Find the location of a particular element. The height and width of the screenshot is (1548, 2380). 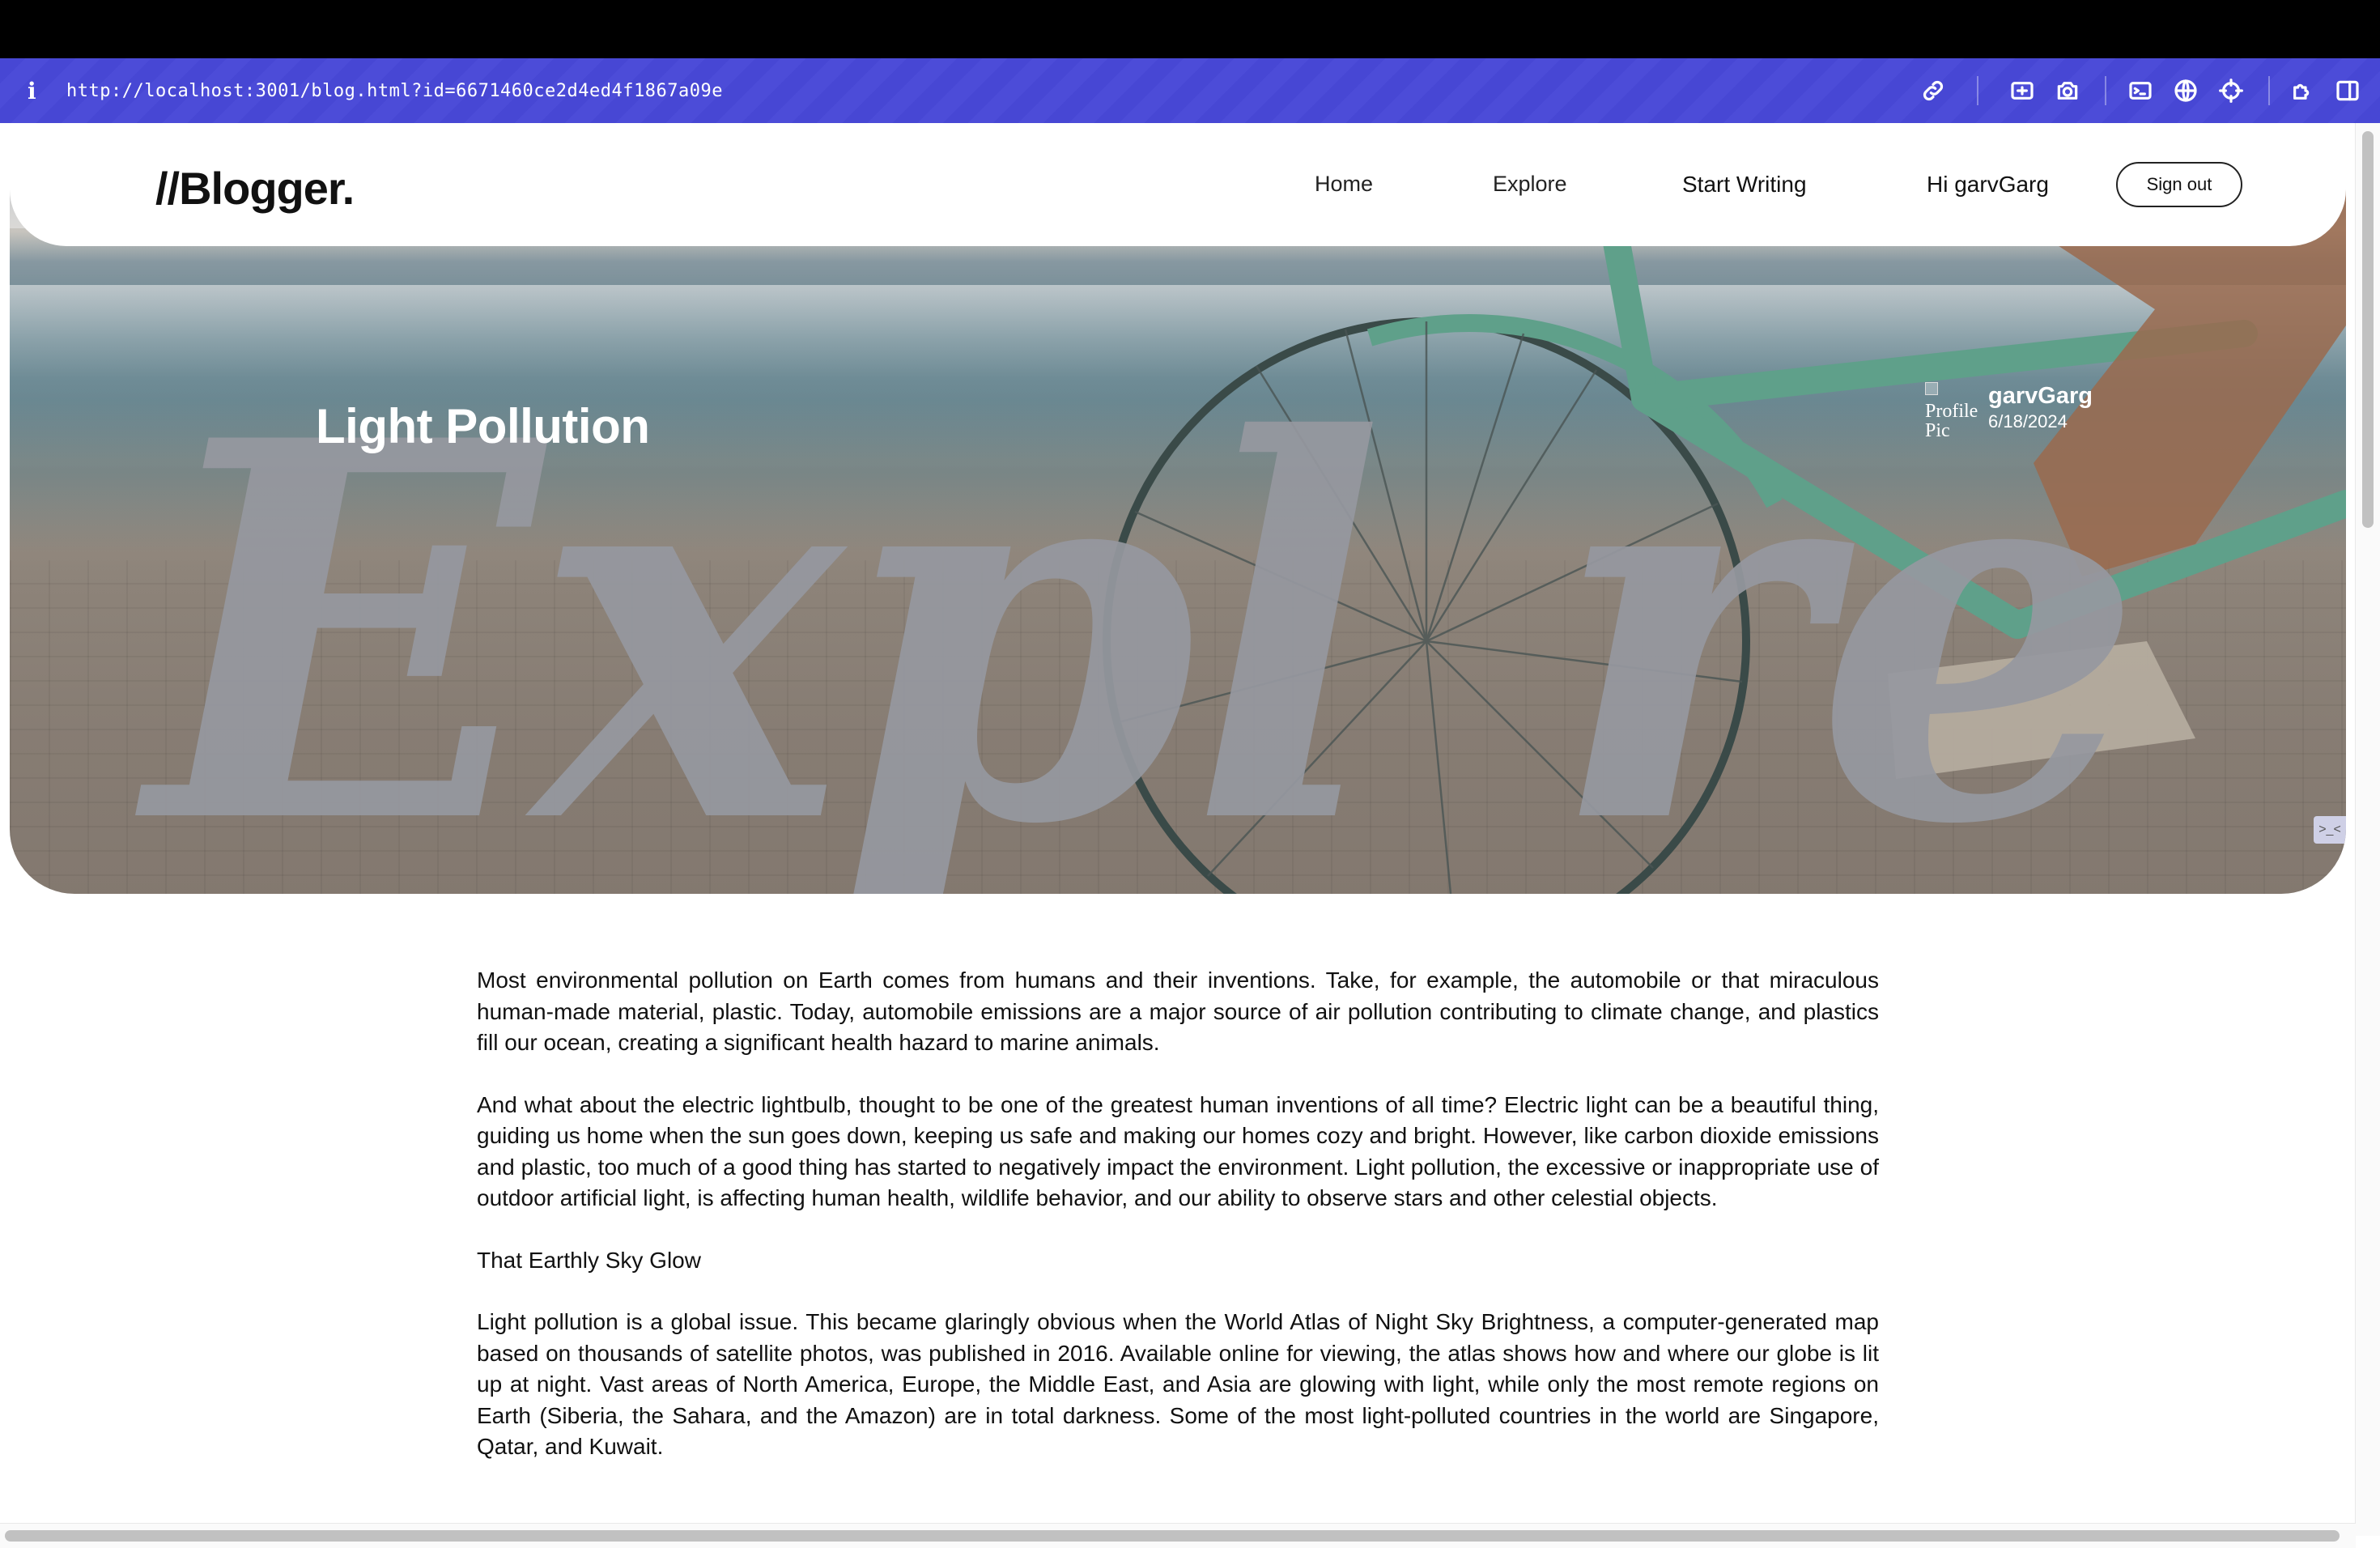

post-title: Light Pollution is located at coordinates (483, 426).